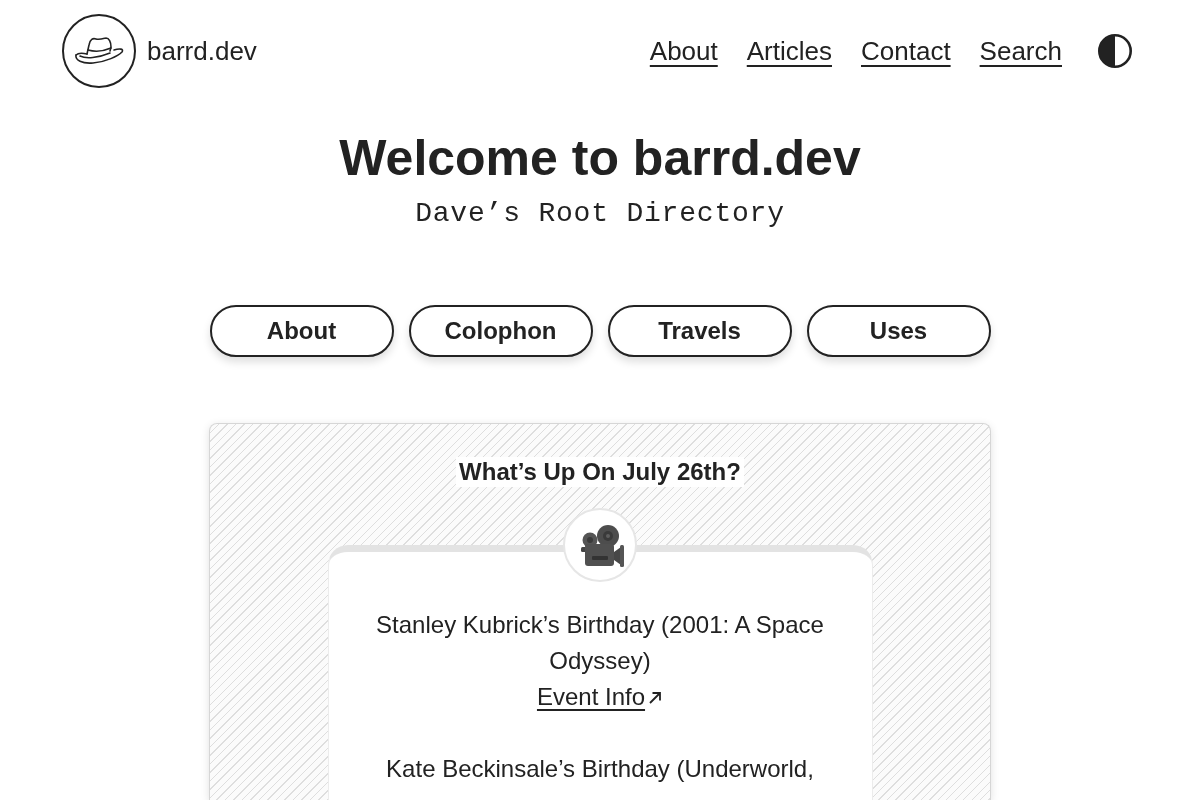 This screenshot has height=800, width=1200. Describe the element at coordinates (898, 331) in the screenshot. I see `pill-link: Uses` at that location.